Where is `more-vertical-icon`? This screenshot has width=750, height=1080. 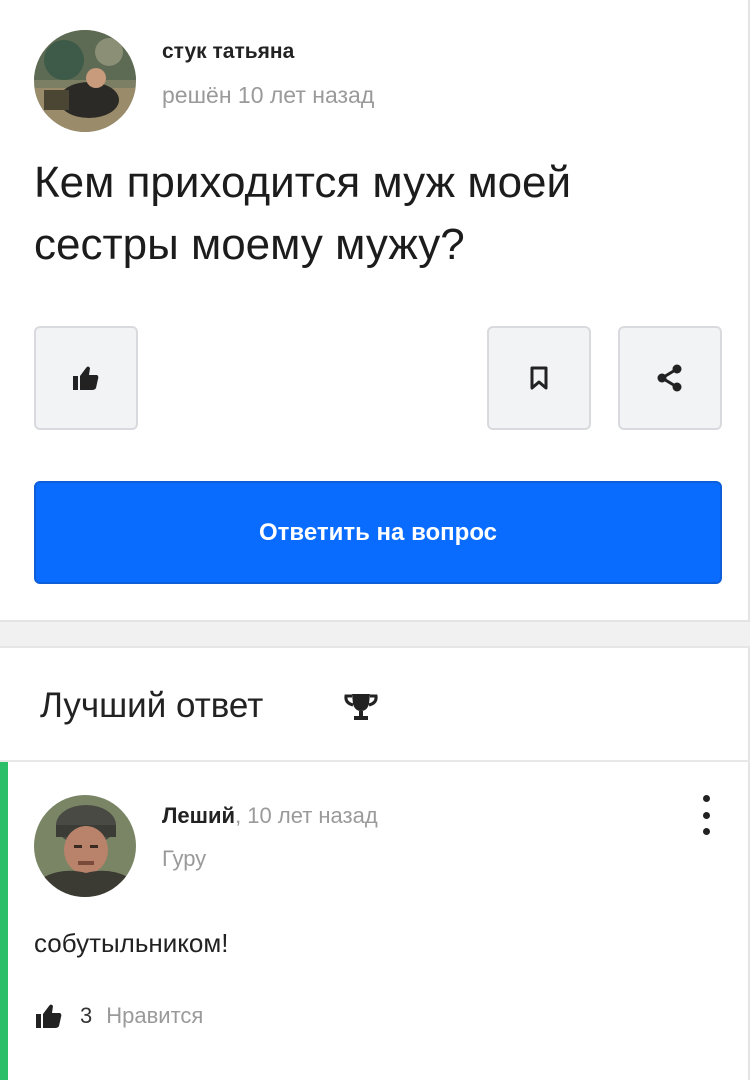 more-vertical-icon is located at coordinates (706, 815).